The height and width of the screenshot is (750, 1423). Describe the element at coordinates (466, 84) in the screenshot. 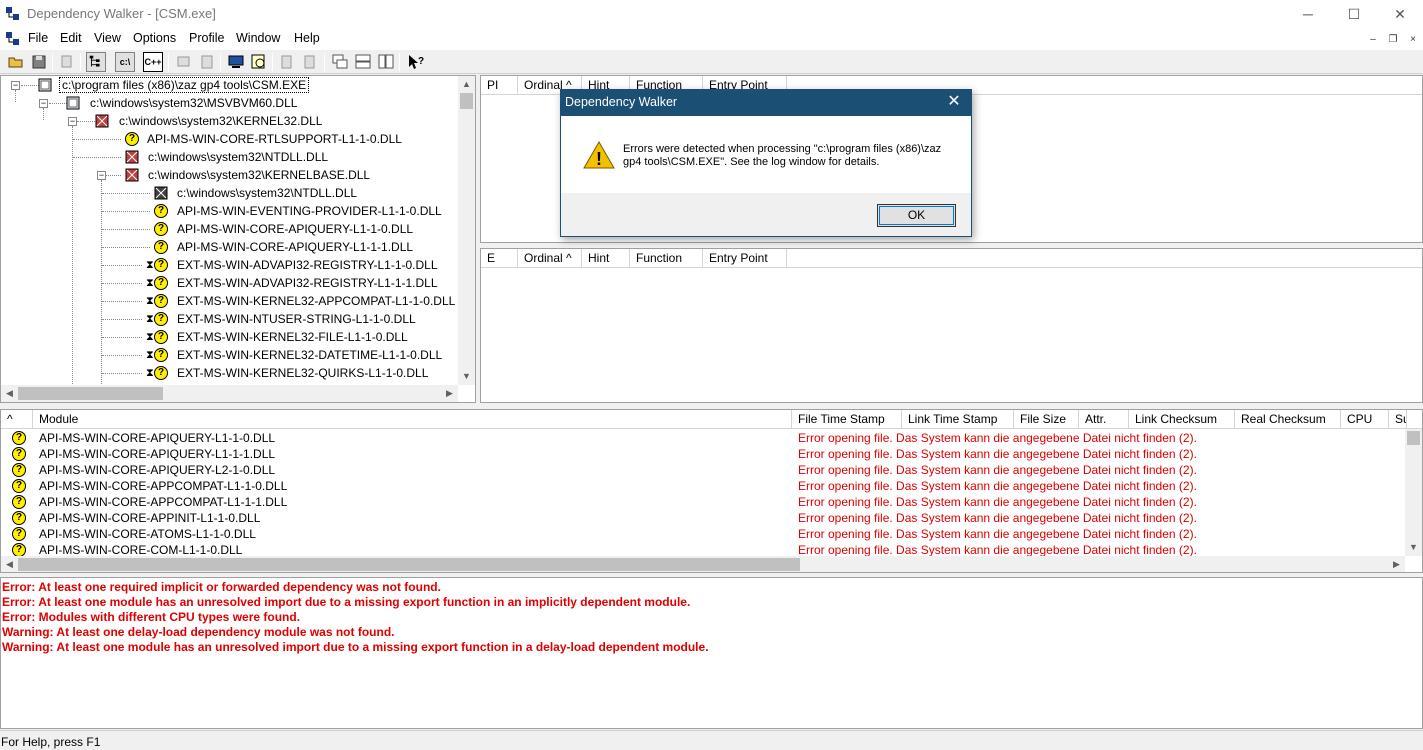

I see `scroll-up-arrow: ▲` at that location.